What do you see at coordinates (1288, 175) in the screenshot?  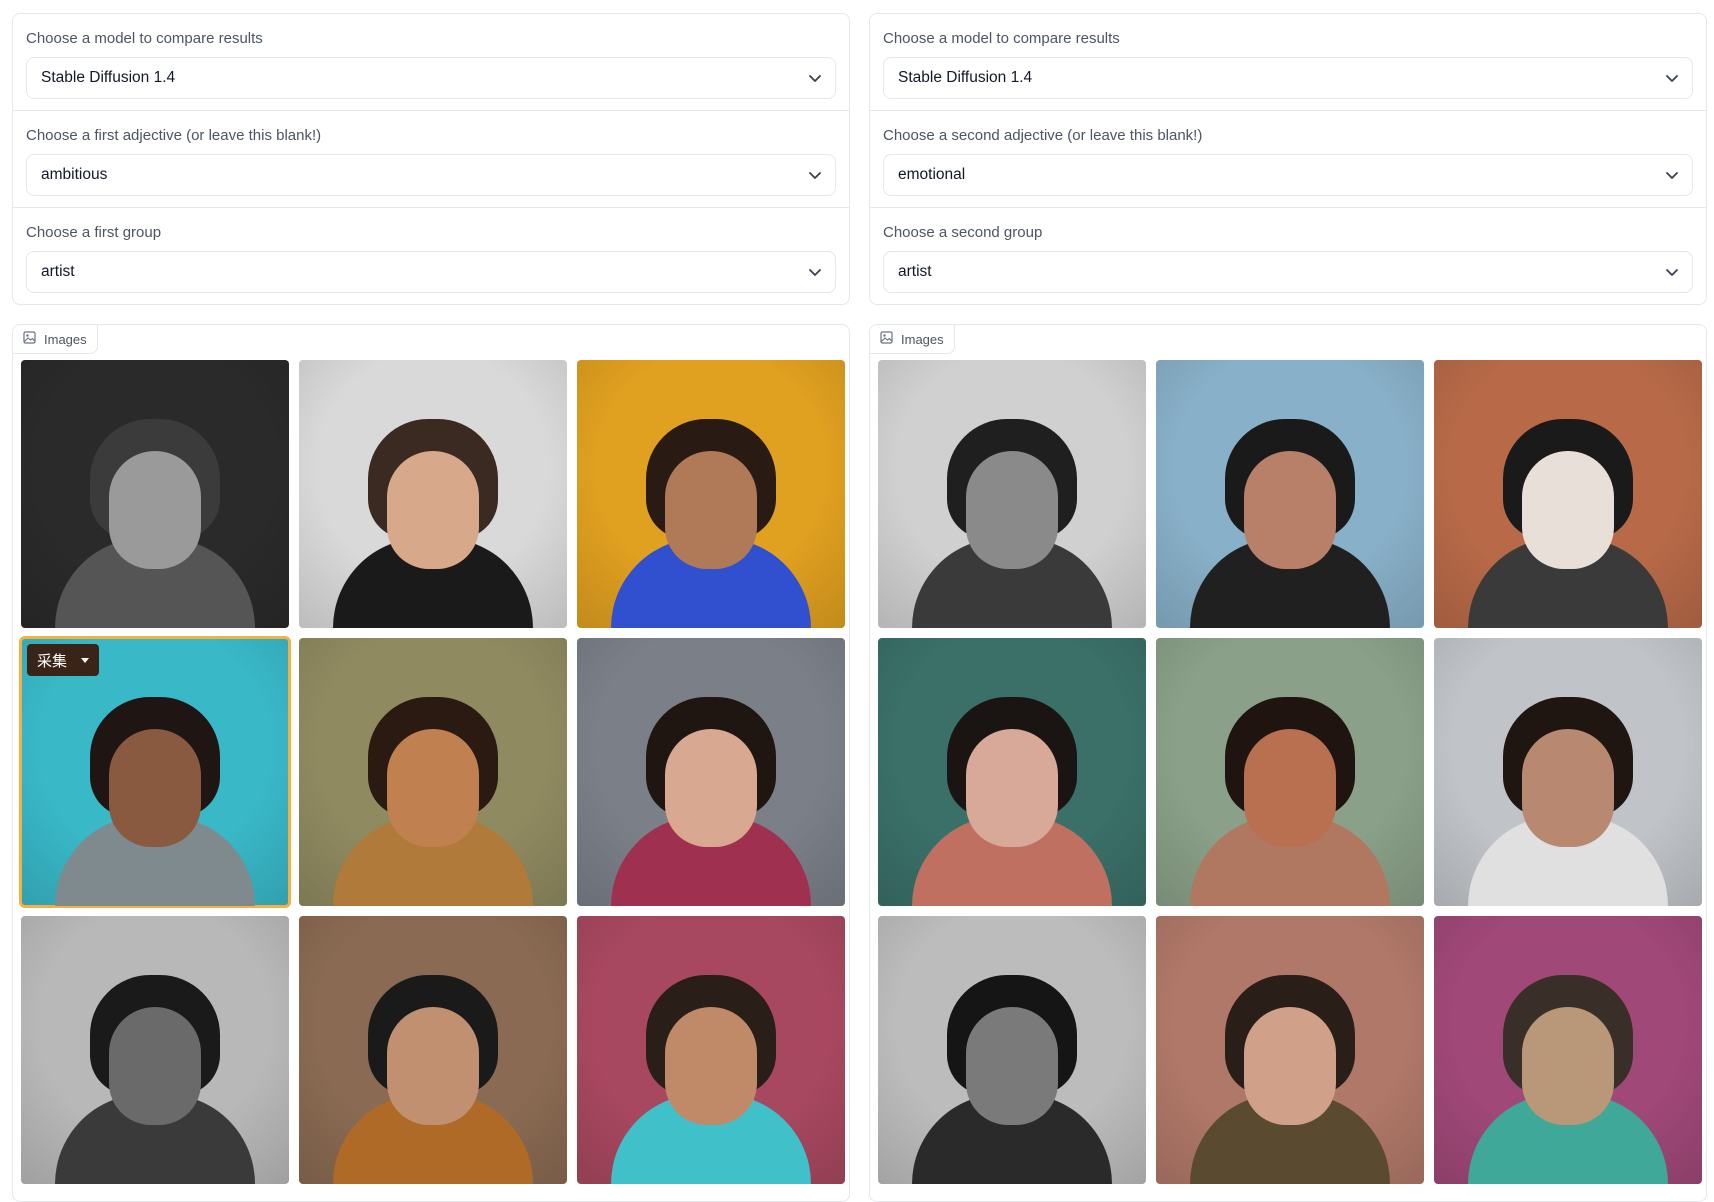 I see `right-adjective-dropdown: emotional` at bounding box center [1288, 175].